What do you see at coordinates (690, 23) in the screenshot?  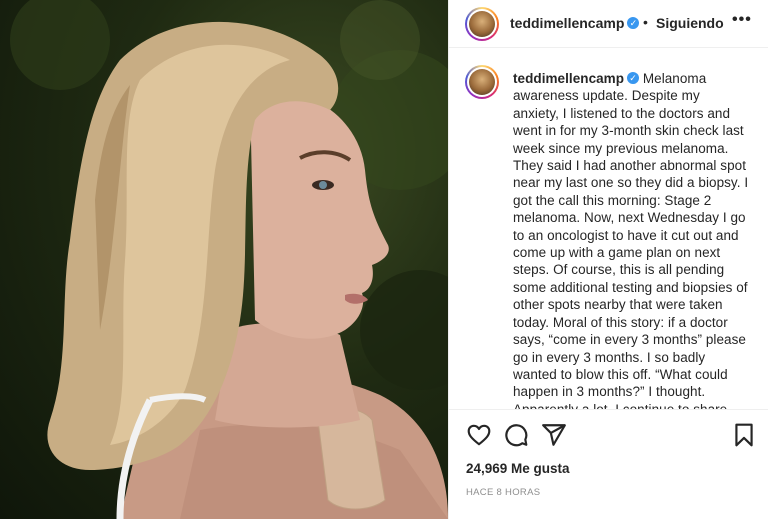 I see `follow-status-button: Siguiendo` at bounding box center [690, 23].